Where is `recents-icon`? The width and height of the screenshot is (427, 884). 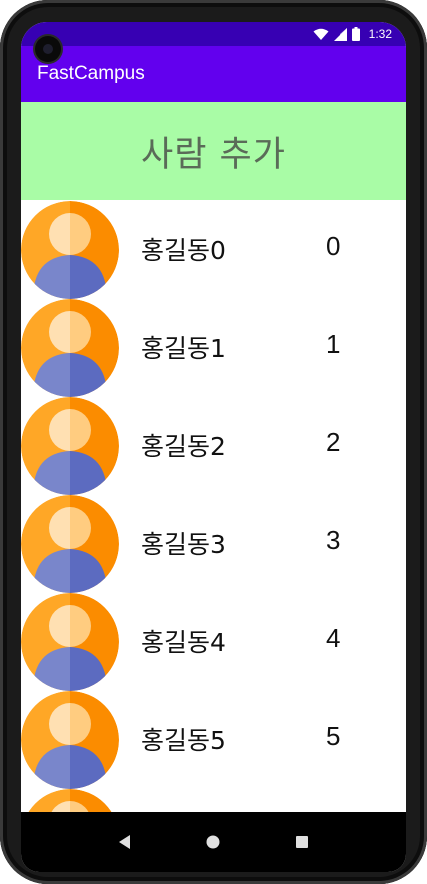
recents-icon is located at coordinates (301, 842).